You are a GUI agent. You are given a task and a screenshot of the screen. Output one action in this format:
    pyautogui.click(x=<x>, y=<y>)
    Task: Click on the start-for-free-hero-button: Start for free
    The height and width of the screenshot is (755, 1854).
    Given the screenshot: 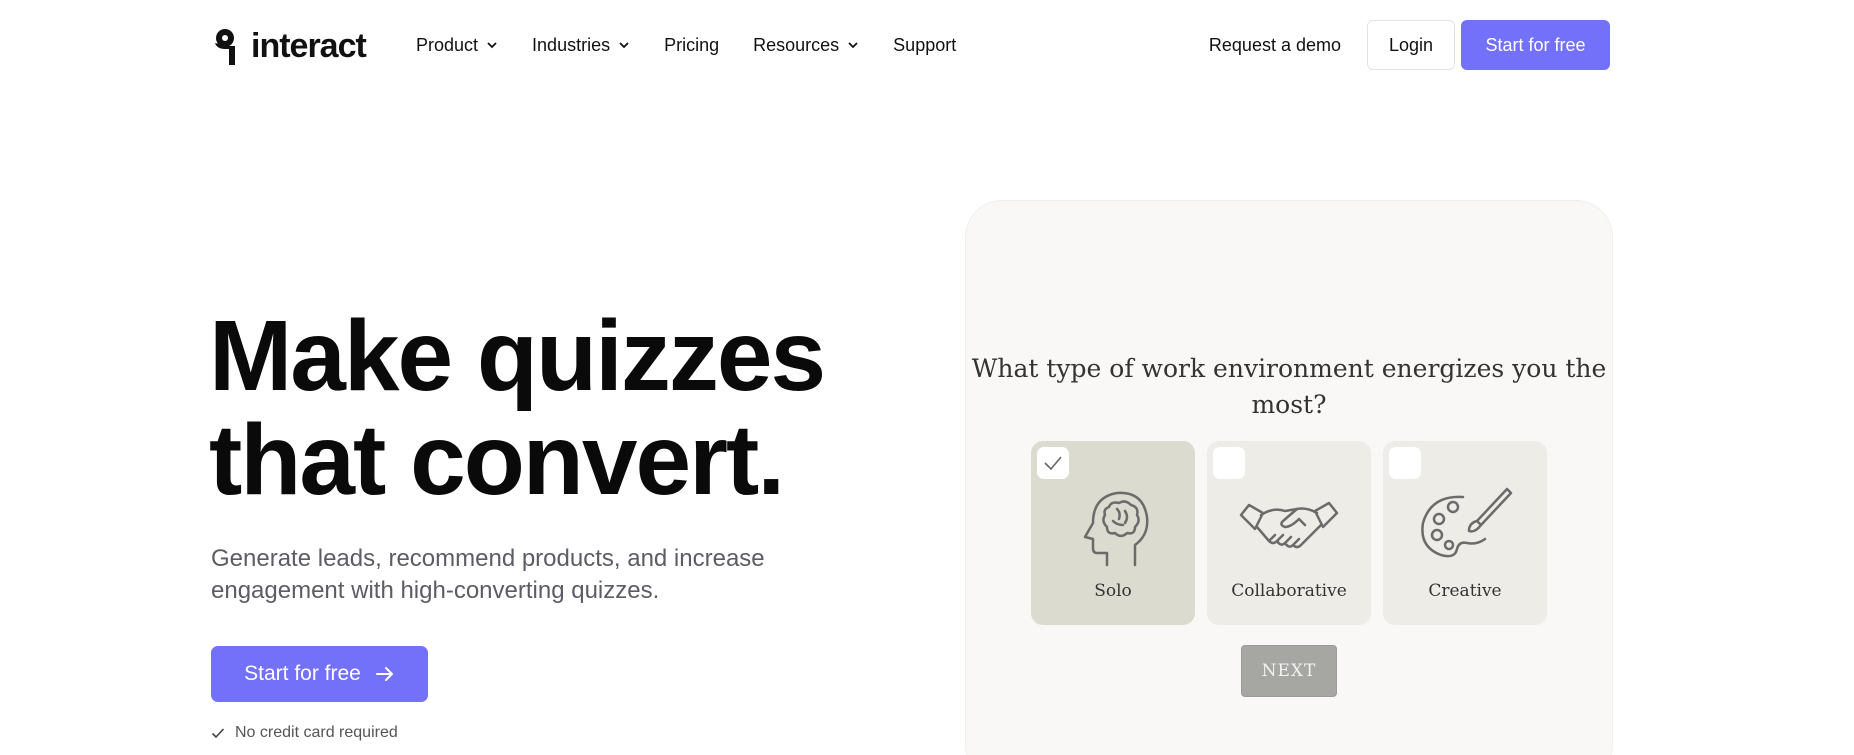 What is the action you would take?
    pyautogui.click(x=319, y=674)
    